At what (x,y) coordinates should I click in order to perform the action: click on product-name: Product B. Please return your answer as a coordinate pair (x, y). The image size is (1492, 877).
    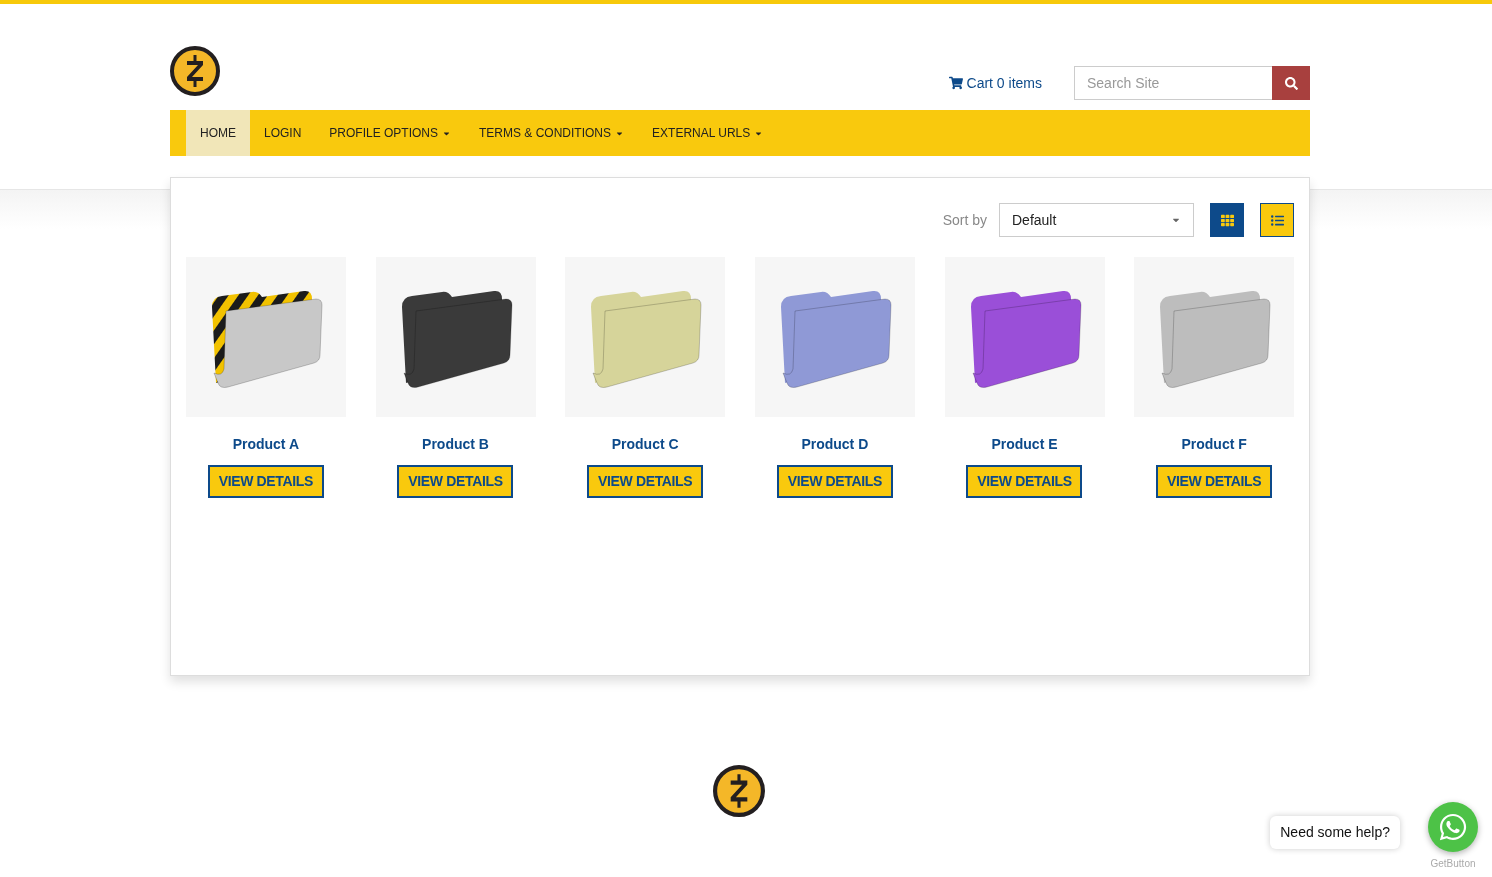
    Looking at the image, I should click on (455, 444).